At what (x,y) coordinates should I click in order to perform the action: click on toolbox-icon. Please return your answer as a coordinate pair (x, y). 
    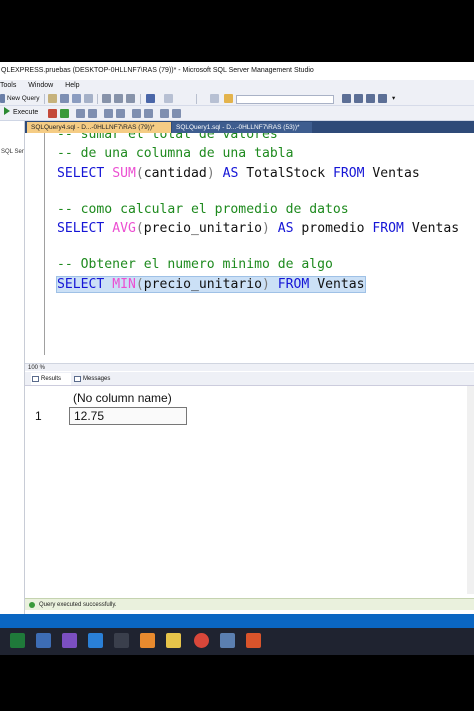
    Looking at the image, I should click on (382, 98).